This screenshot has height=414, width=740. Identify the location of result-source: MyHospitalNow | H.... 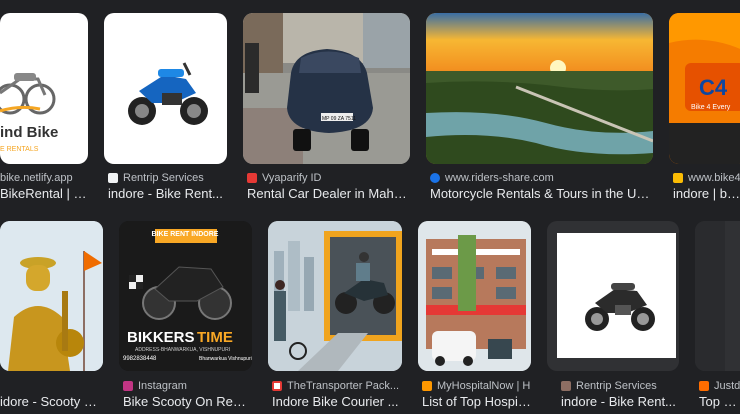
(476, 386).